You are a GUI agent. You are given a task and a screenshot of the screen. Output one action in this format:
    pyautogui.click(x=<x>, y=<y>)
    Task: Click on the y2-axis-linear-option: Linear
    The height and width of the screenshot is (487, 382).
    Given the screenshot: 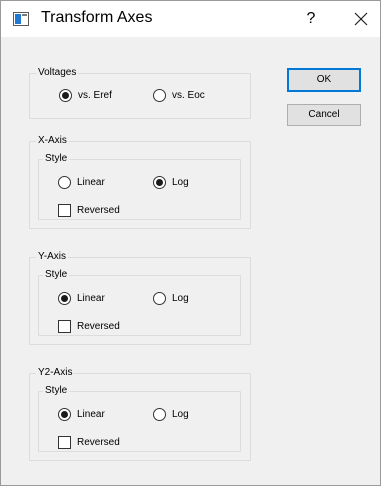 What is the action you would take?
    pyautogui.click(x=81, y=414)
    